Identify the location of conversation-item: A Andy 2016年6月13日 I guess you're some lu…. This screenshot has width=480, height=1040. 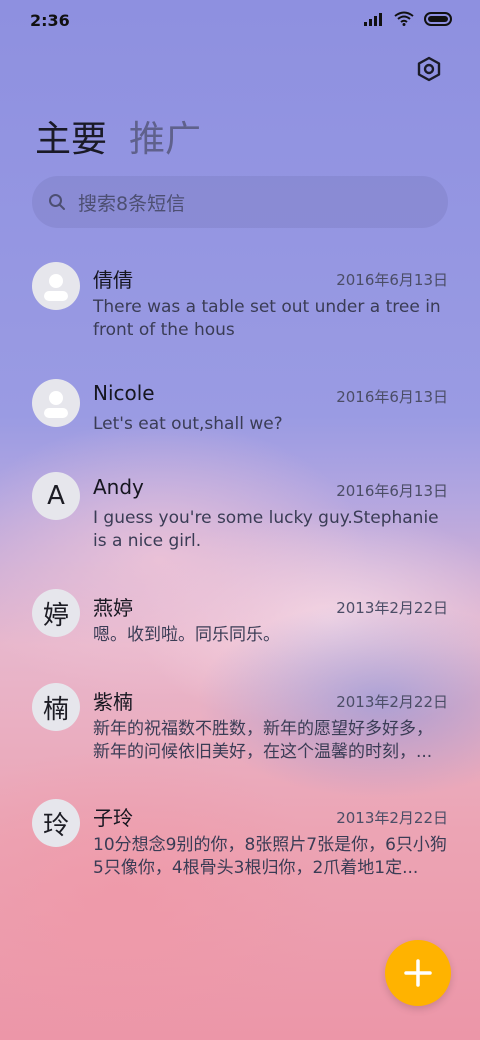
(240, 517).